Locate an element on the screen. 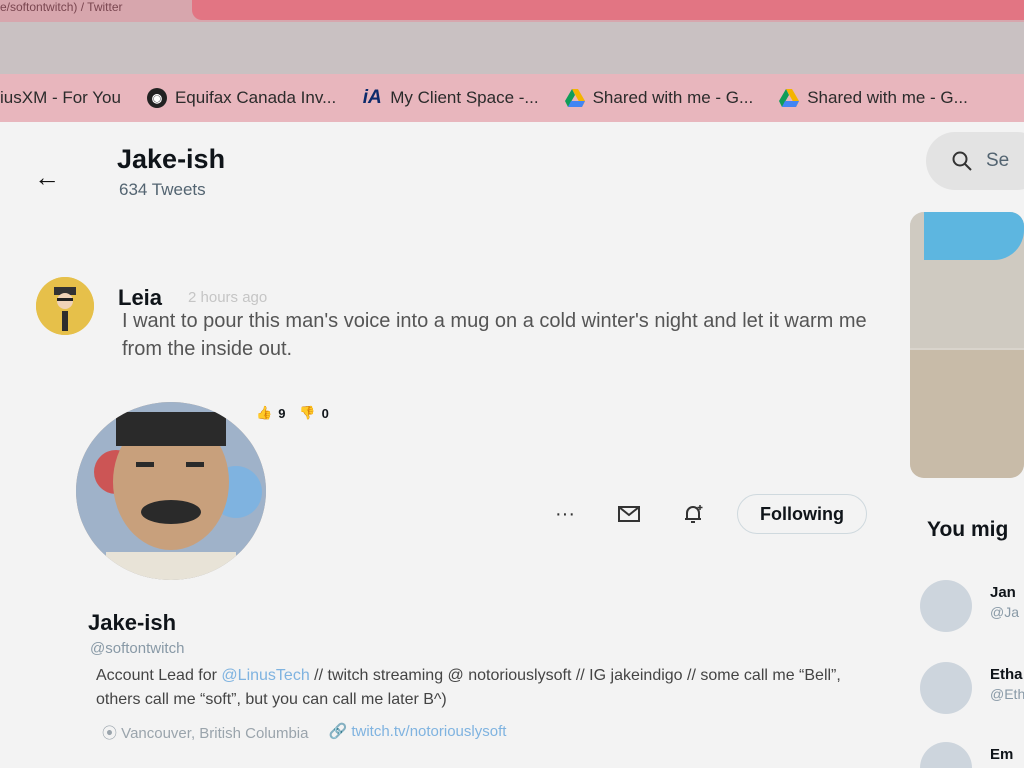  profile-avatar is located at coordinates (171, 491).